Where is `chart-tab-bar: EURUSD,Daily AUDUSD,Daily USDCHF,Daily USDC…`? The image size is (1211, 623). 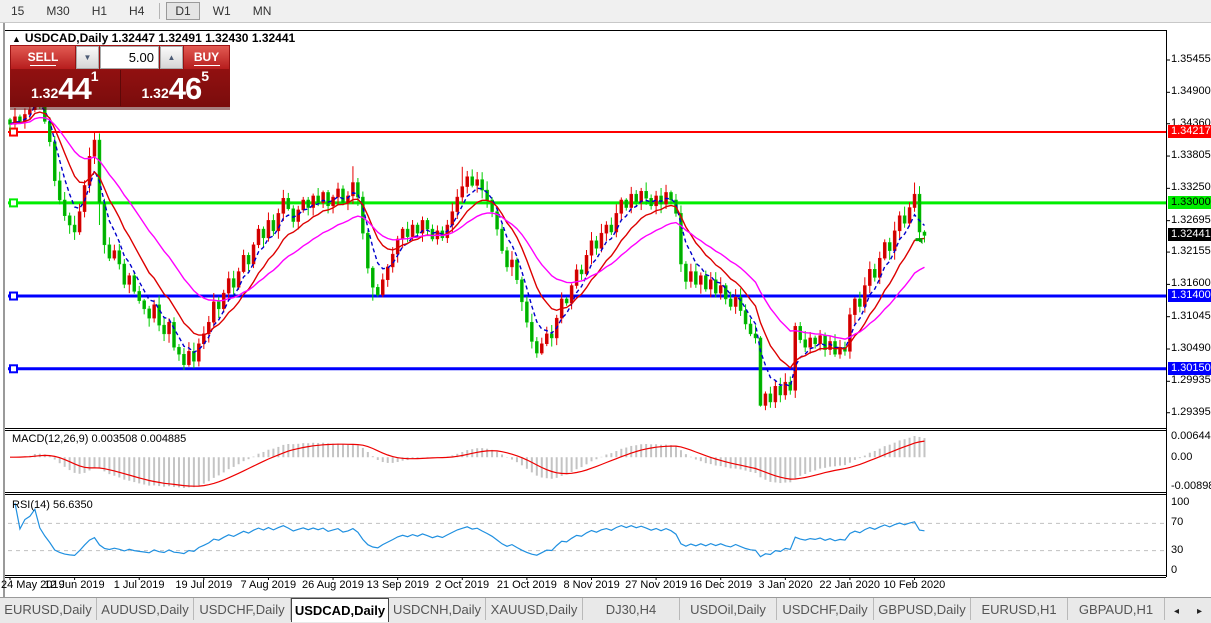
chart-tab-bar: EURUSD,Daily AUDUSD,Daily USDCHF,Daily USDC… is located at coordinates (605, 610).